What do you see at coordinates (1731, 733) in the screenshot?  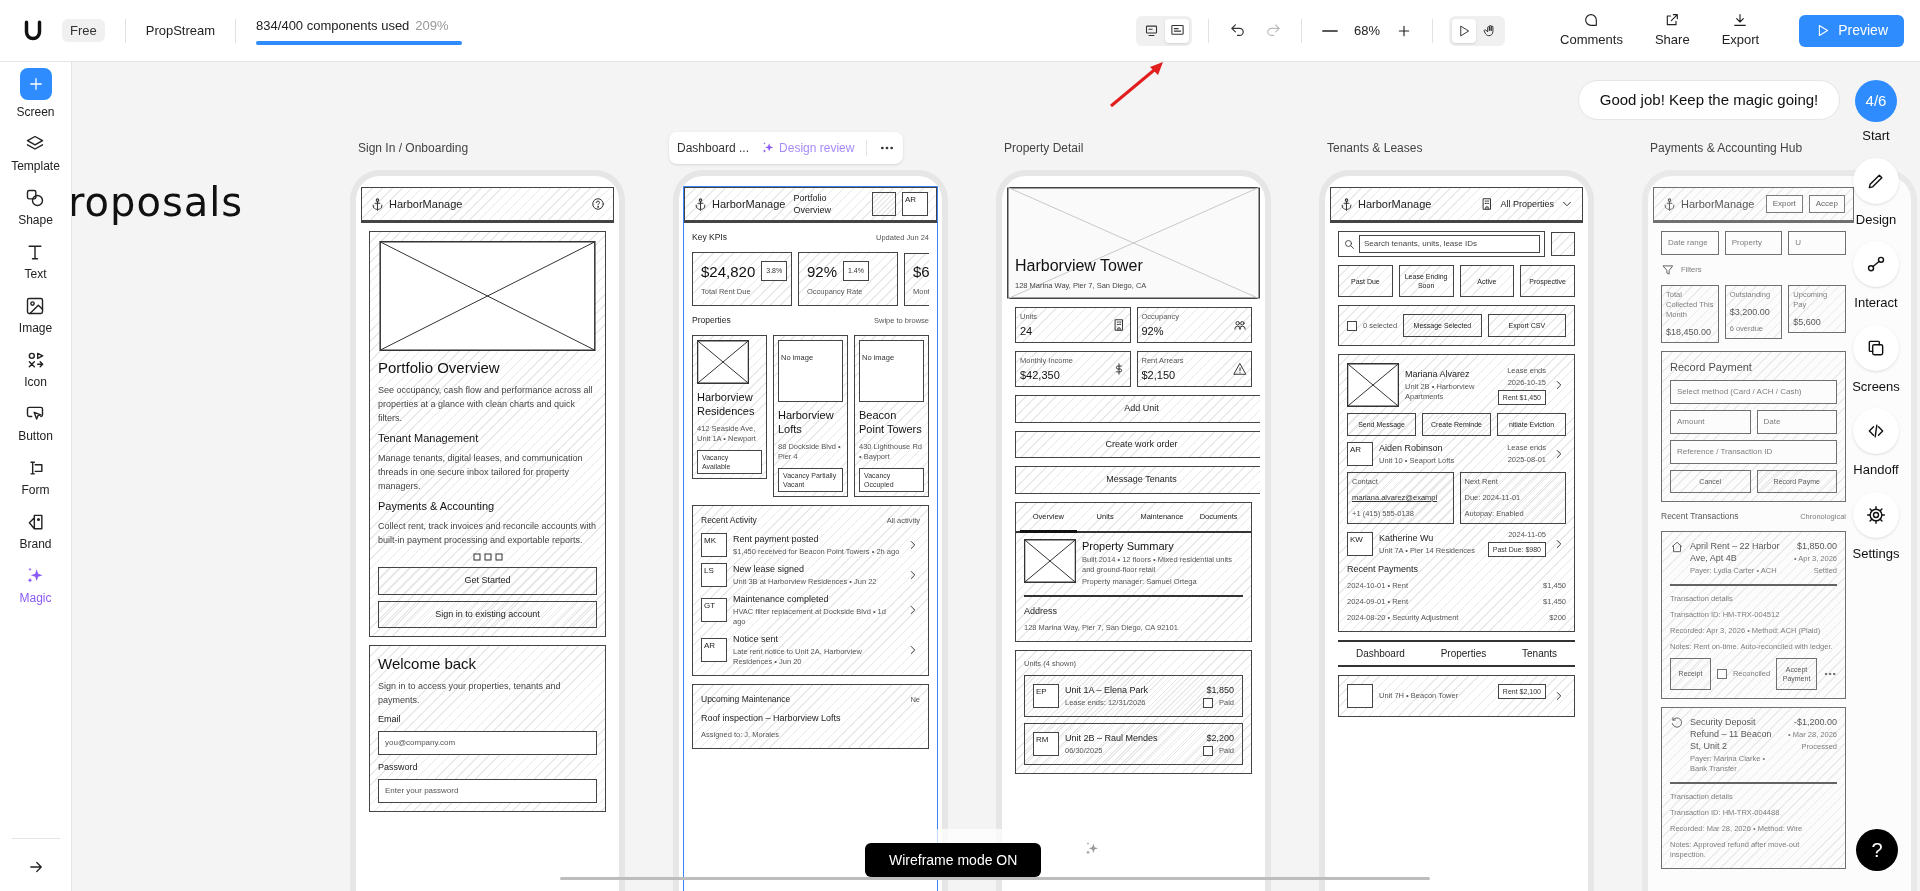 I see `label: Security Deposit Refund – 11 Beacon St, Unit 2` at bounding box center [1731, 733].